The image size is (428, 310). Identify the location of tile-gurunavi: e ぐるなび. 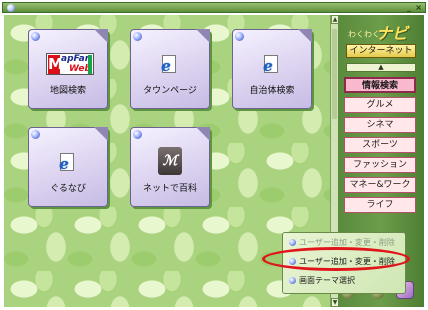
(68, 167).